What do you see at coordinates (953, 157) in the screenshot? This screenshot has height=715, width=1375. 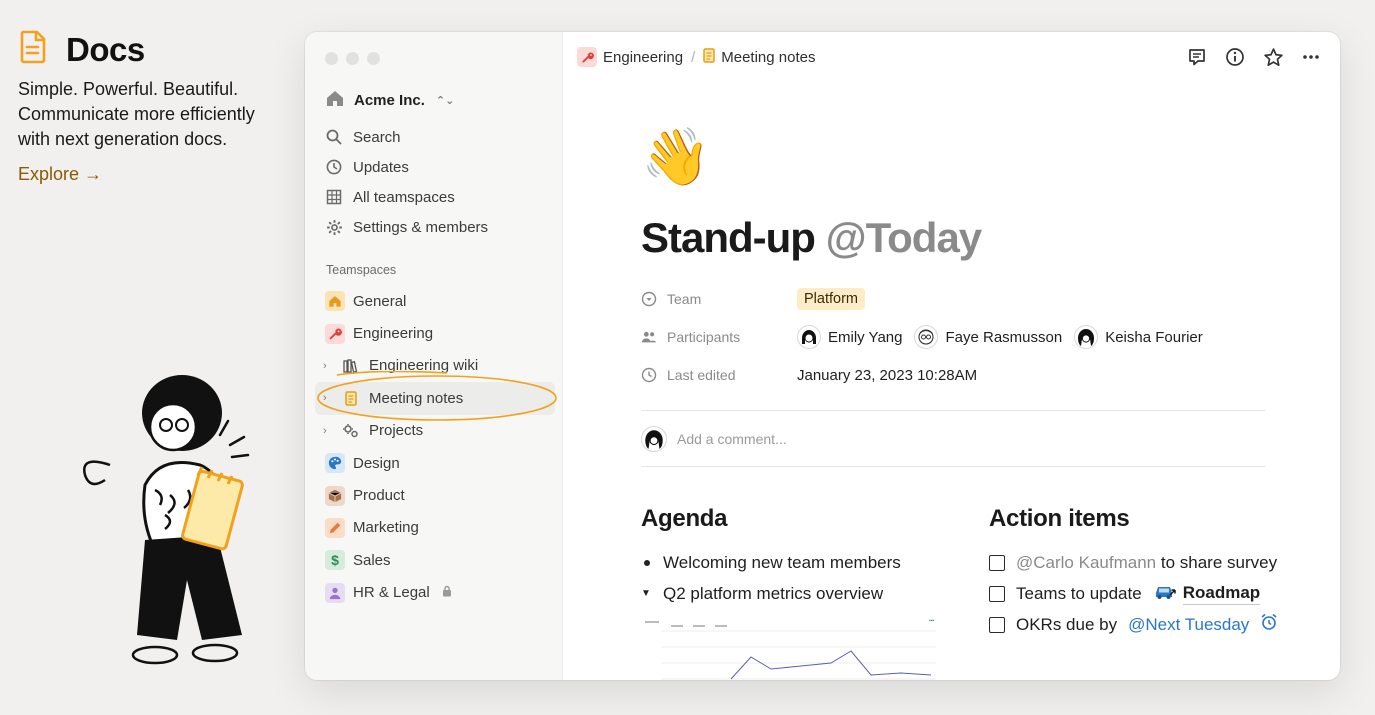 I see `page-emoji: 👋` at bounding box center [953, 157].